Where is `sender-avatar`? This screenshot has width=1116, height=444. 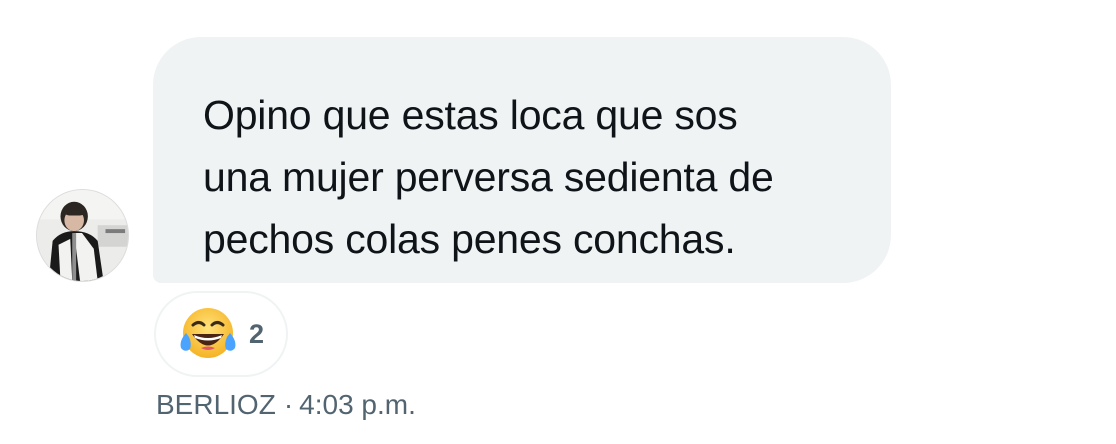
sender-avatar is located at coordinates (82, 235).